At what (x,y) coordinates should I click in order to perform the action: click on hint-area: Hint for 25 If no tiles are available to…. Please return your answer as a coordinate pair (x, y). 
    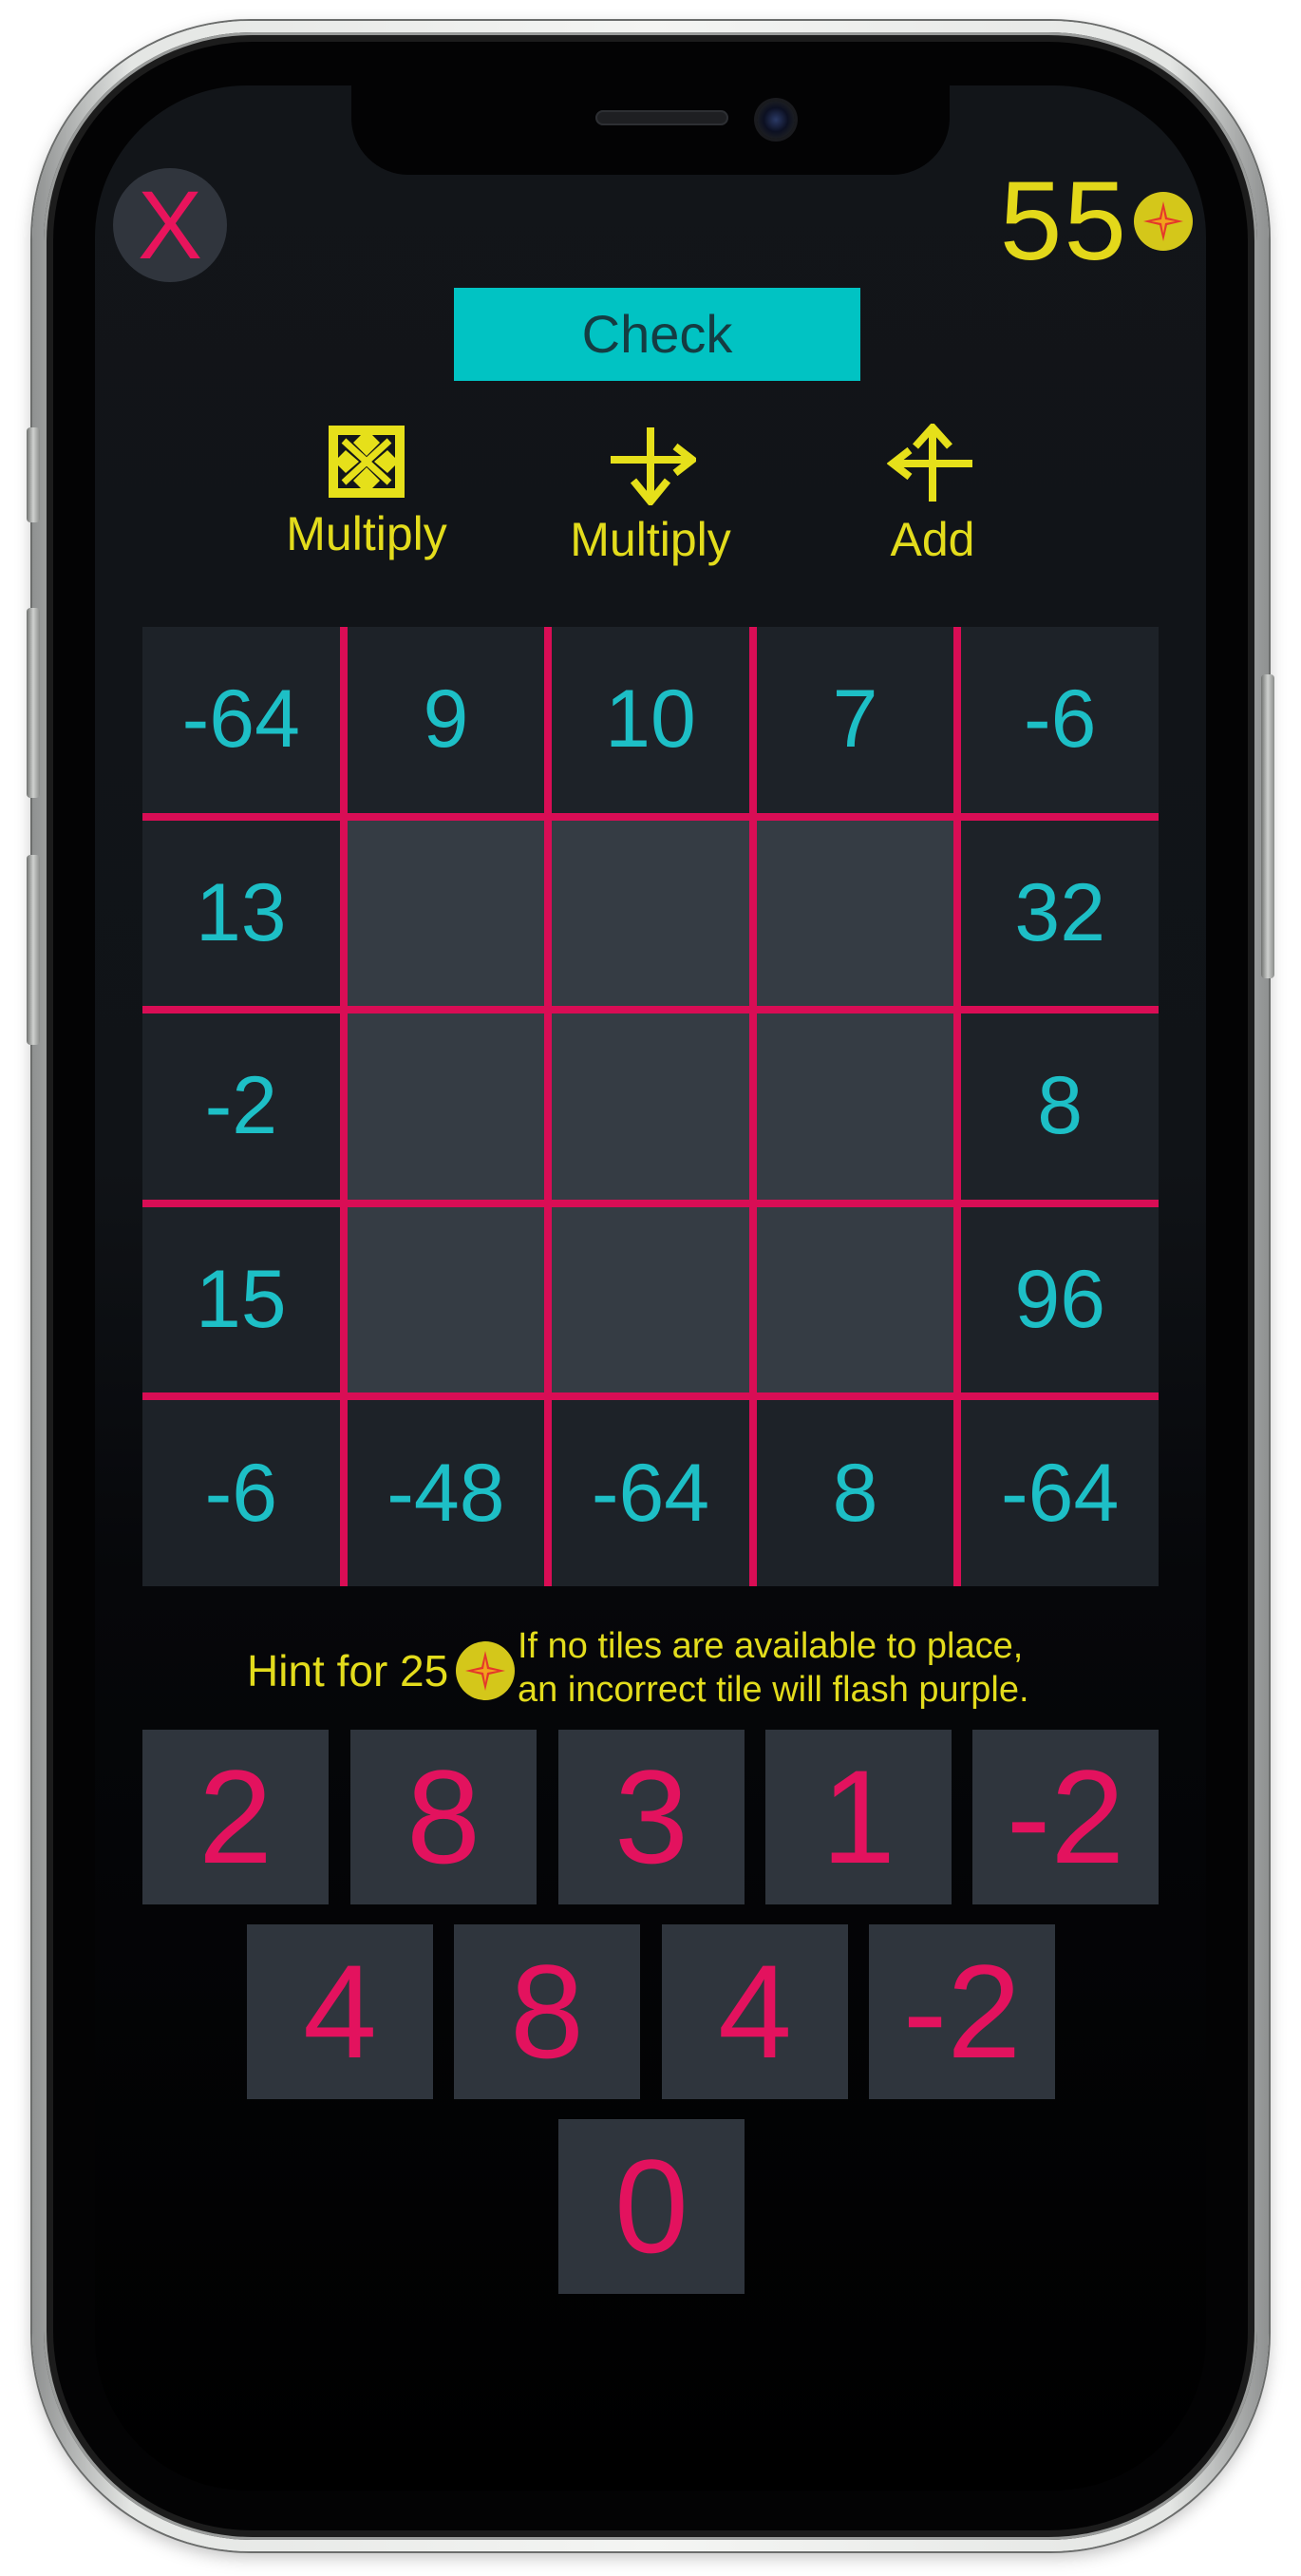
    Looking at the image, I should click on (650, 1671).